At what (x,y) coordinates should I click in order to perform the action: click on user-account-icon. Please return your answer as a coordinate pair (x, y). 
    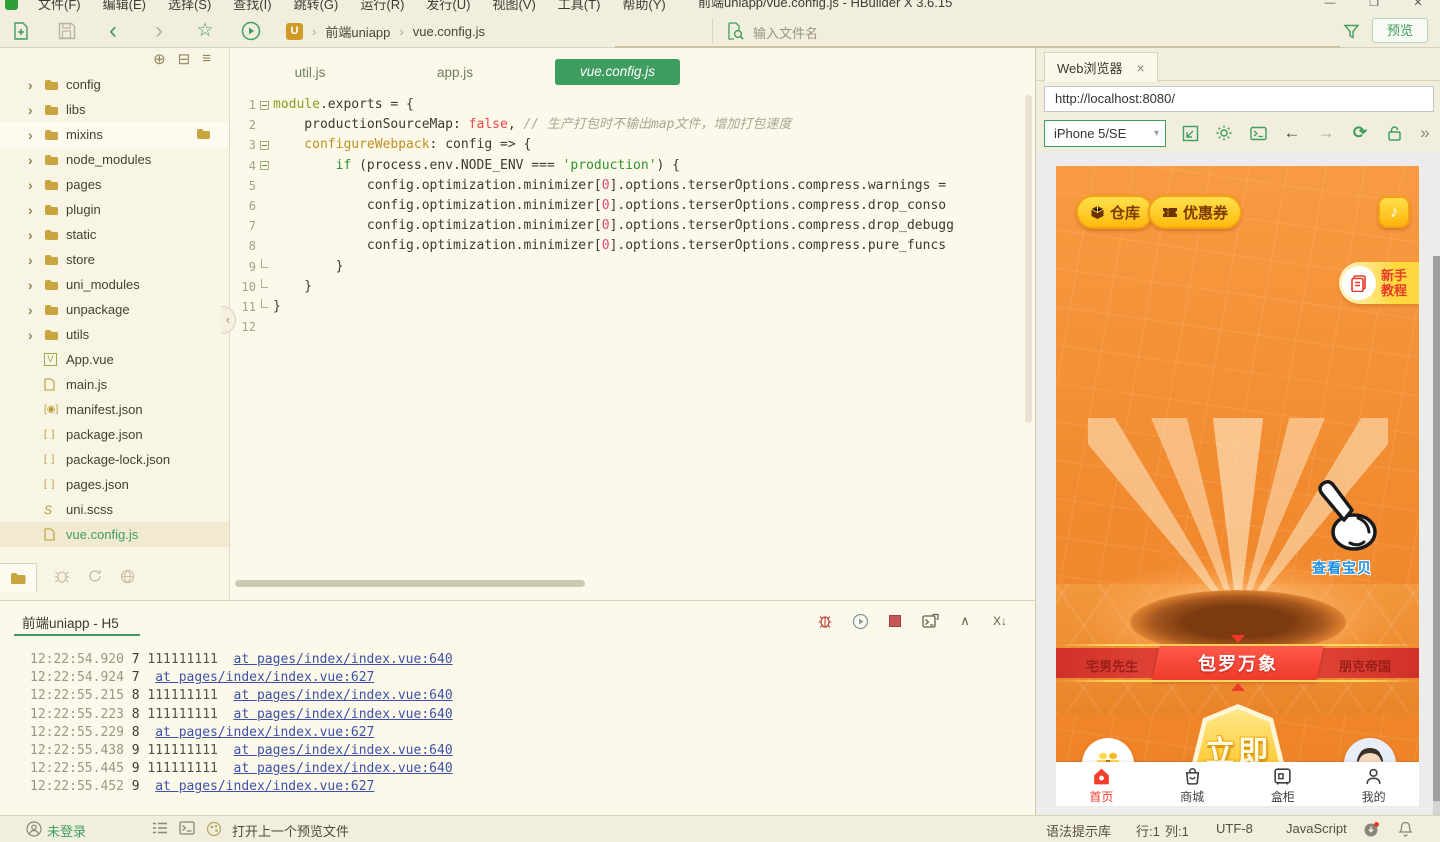
    Looking at the image, I should click on (34, 830).